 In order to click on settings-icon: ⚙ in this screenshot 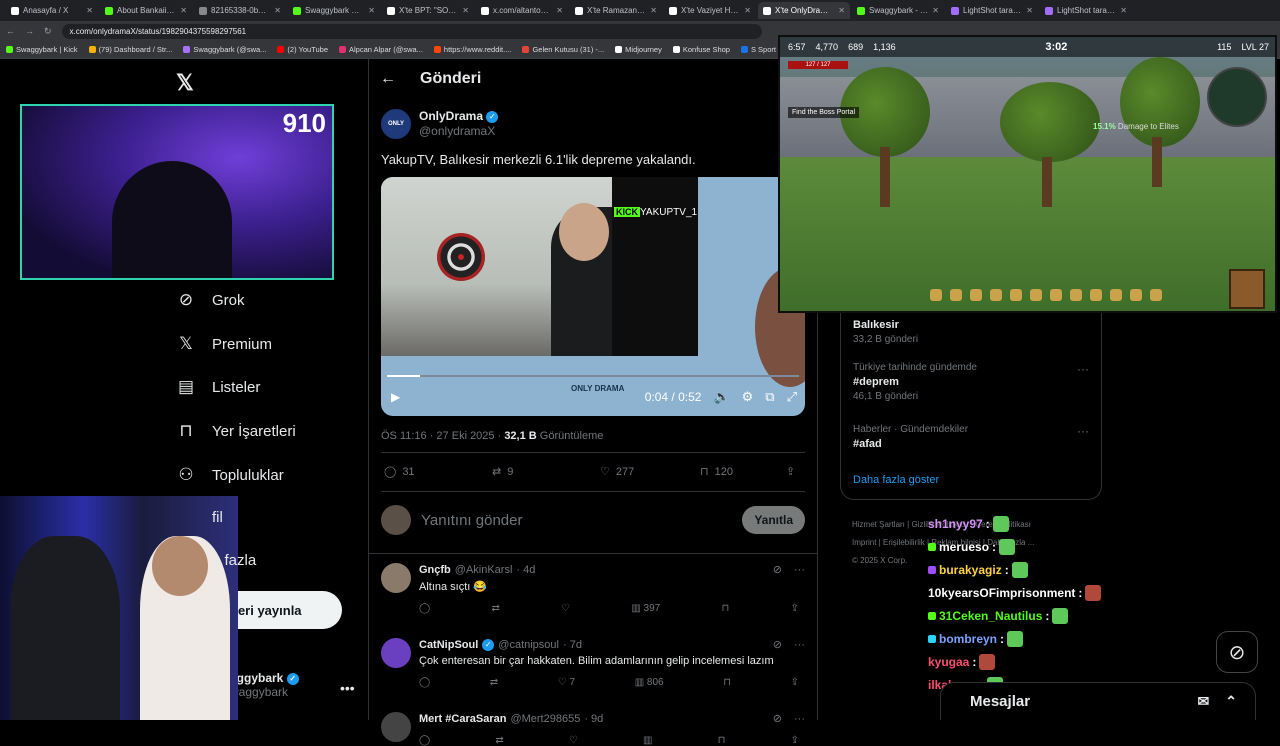, I will do `click(748, 397)`.